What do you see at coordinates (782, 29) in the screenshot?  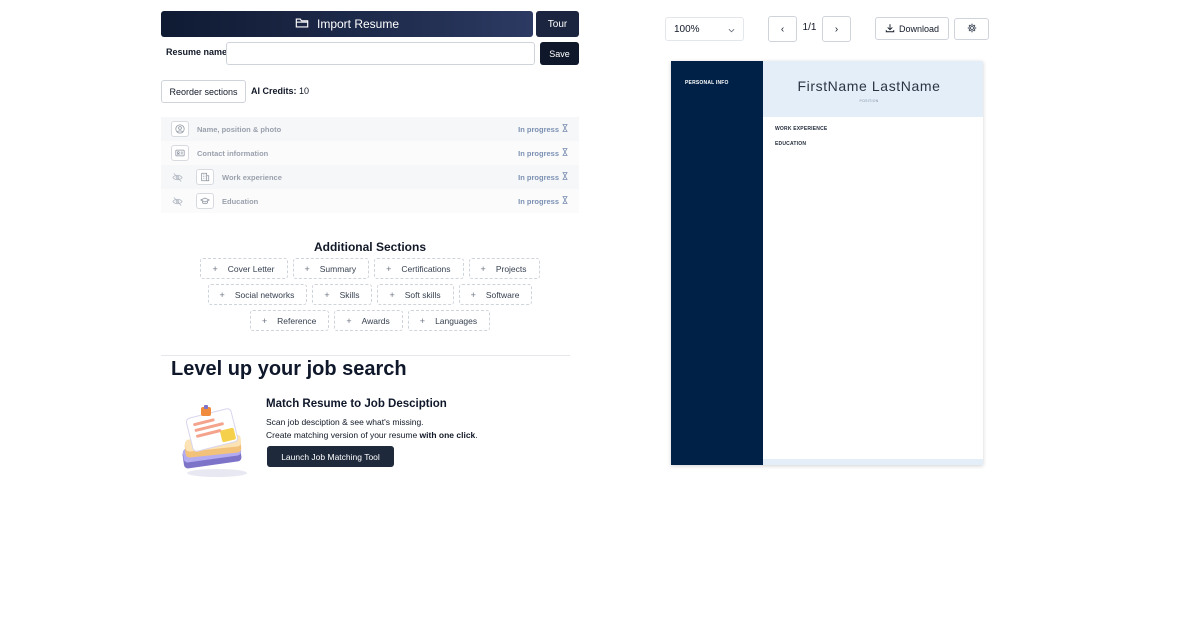 I see `previous-page-button: ‹` at bounding box center [782, 29].